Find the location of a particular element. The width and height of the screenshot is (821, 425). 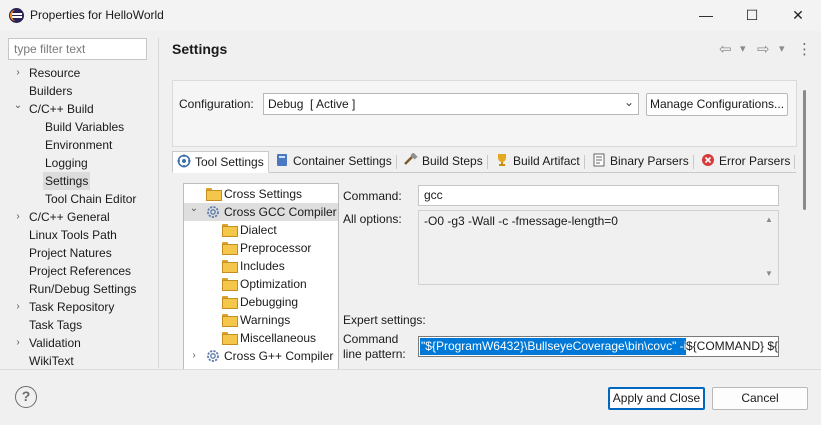

maximize-button: ☐ is located at coordinates (752, 15).